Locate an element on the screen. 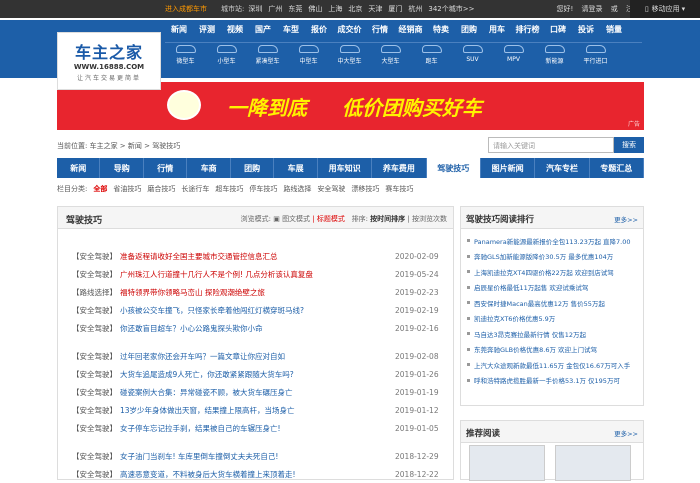  car-type-item: 微型车 is located at coordinates (185, 55).